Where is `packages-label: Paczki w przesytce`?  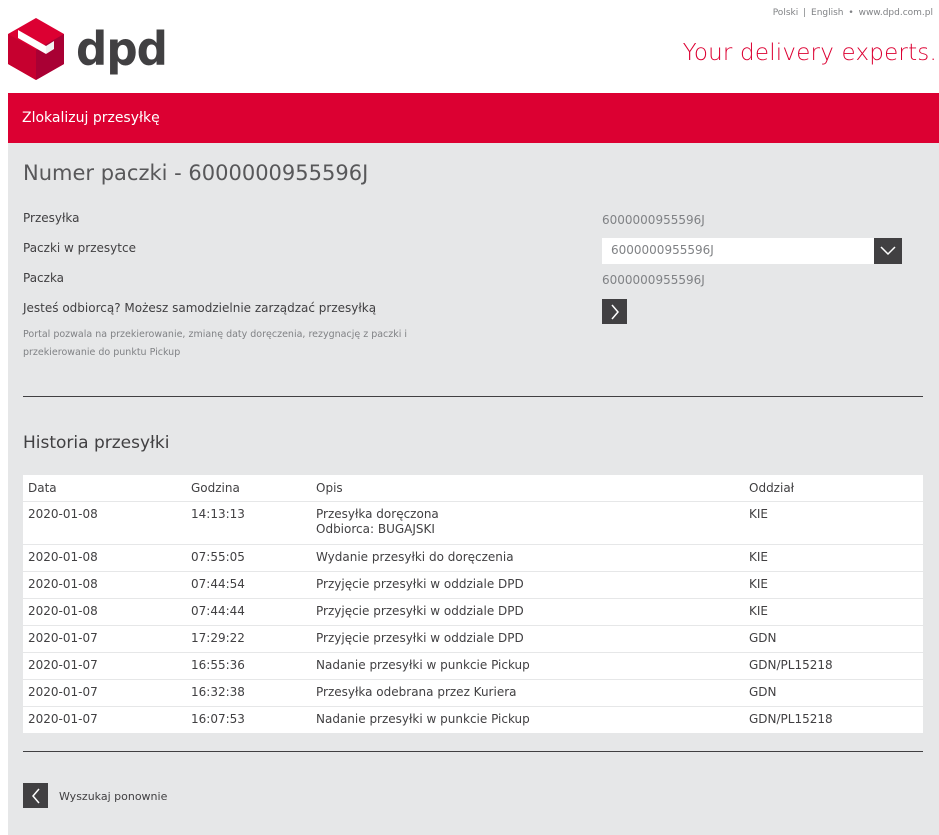 packages-label: Paczki w przesytce is located at coordinates (79, 248).